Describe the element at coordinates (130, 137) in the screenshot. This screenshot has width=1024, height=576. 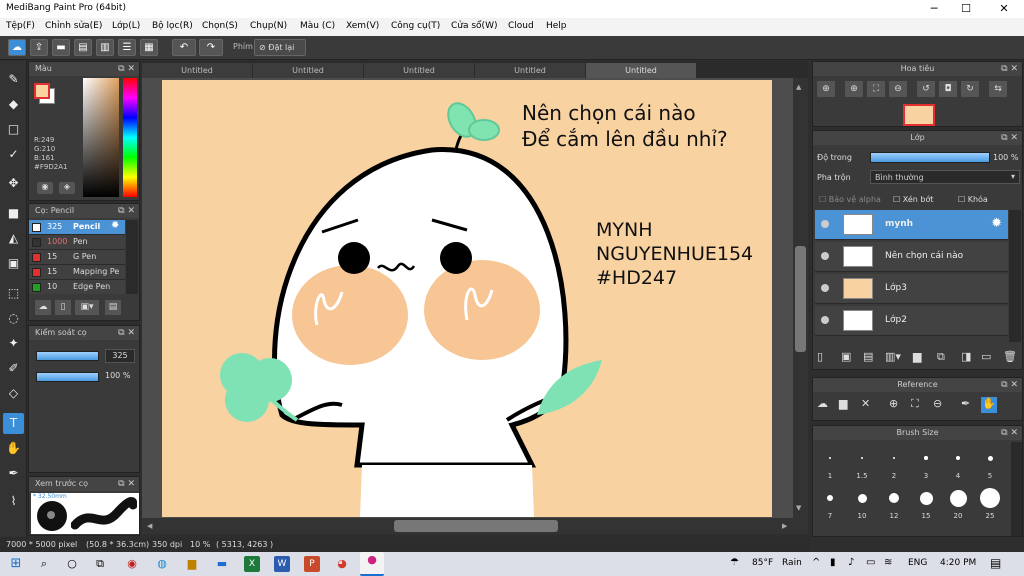
I see `hue-slider` at that location.